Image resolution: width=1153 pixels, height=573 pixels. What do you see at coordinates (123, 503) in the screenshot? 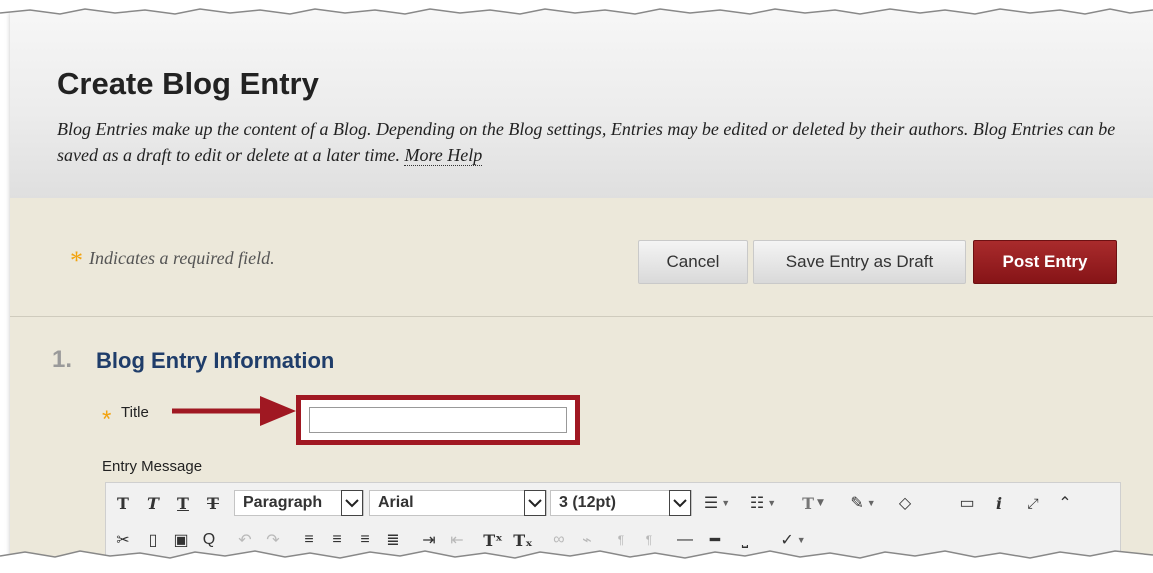
I see `bold-icon: T` at bounding box center [123, 503].